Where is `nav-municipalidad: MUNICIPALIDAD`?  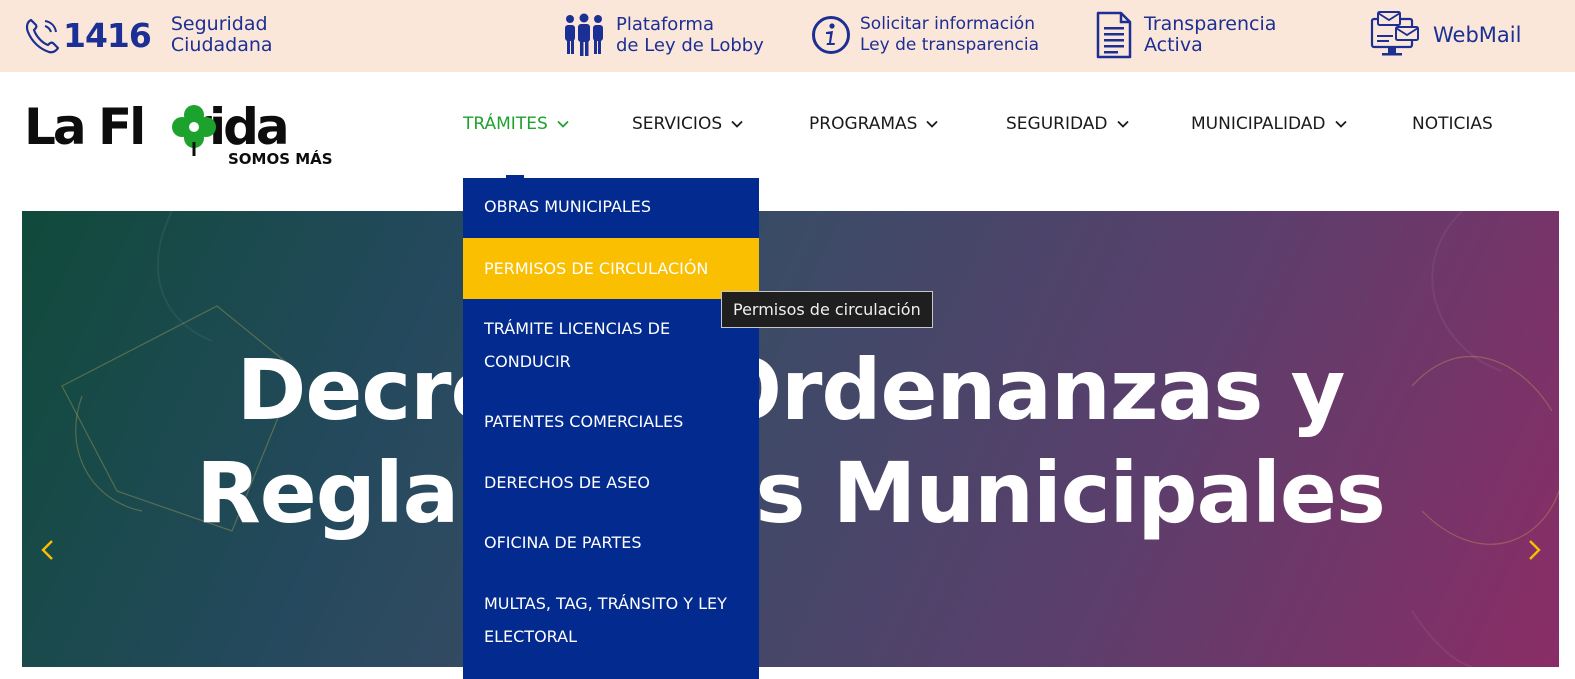 nav-municipalidad: MUNICIPALIDAD is located at coordinates (1269, 124).